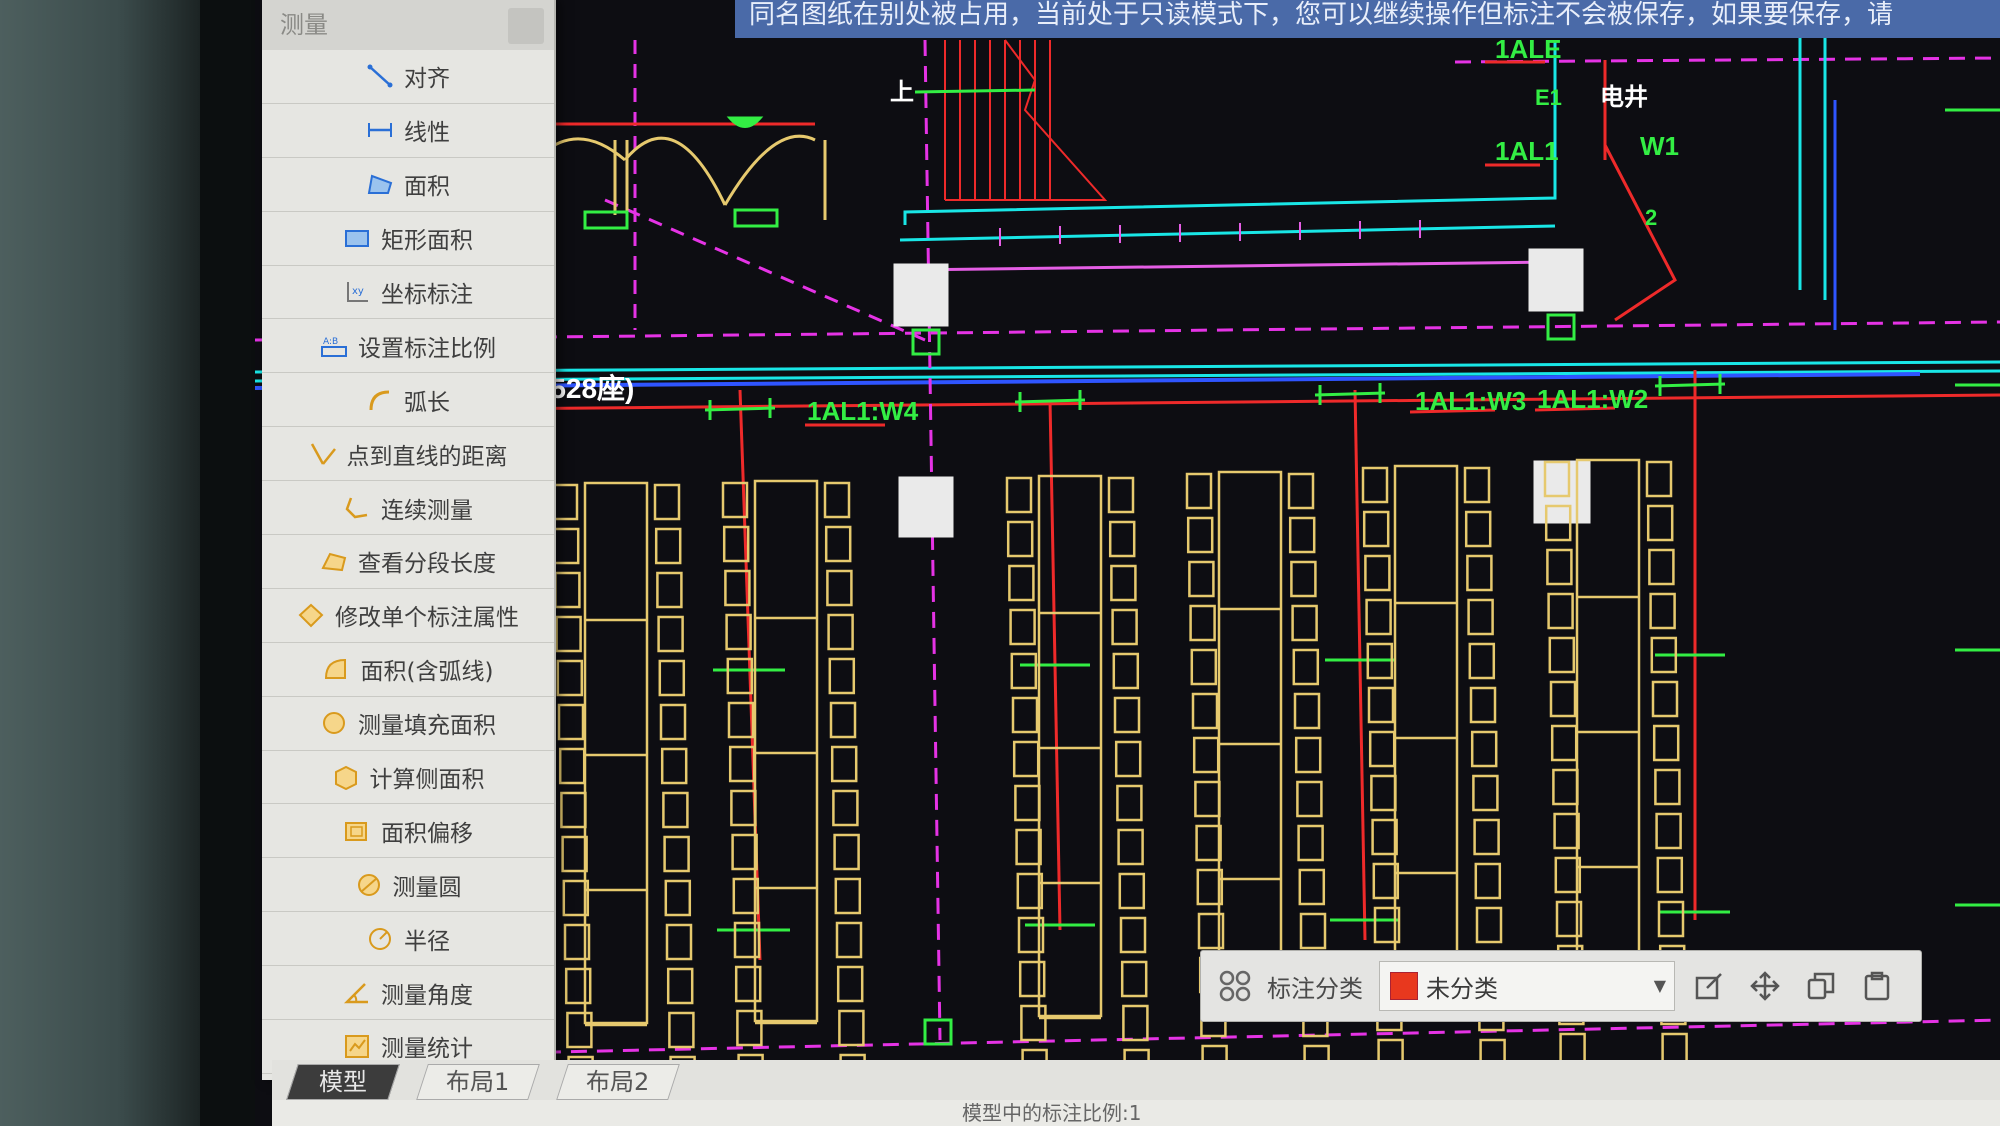  What do you see at coordinates (756, 218) in the screenshot?
I see `device-e-right` at bounding box center [756, 218].